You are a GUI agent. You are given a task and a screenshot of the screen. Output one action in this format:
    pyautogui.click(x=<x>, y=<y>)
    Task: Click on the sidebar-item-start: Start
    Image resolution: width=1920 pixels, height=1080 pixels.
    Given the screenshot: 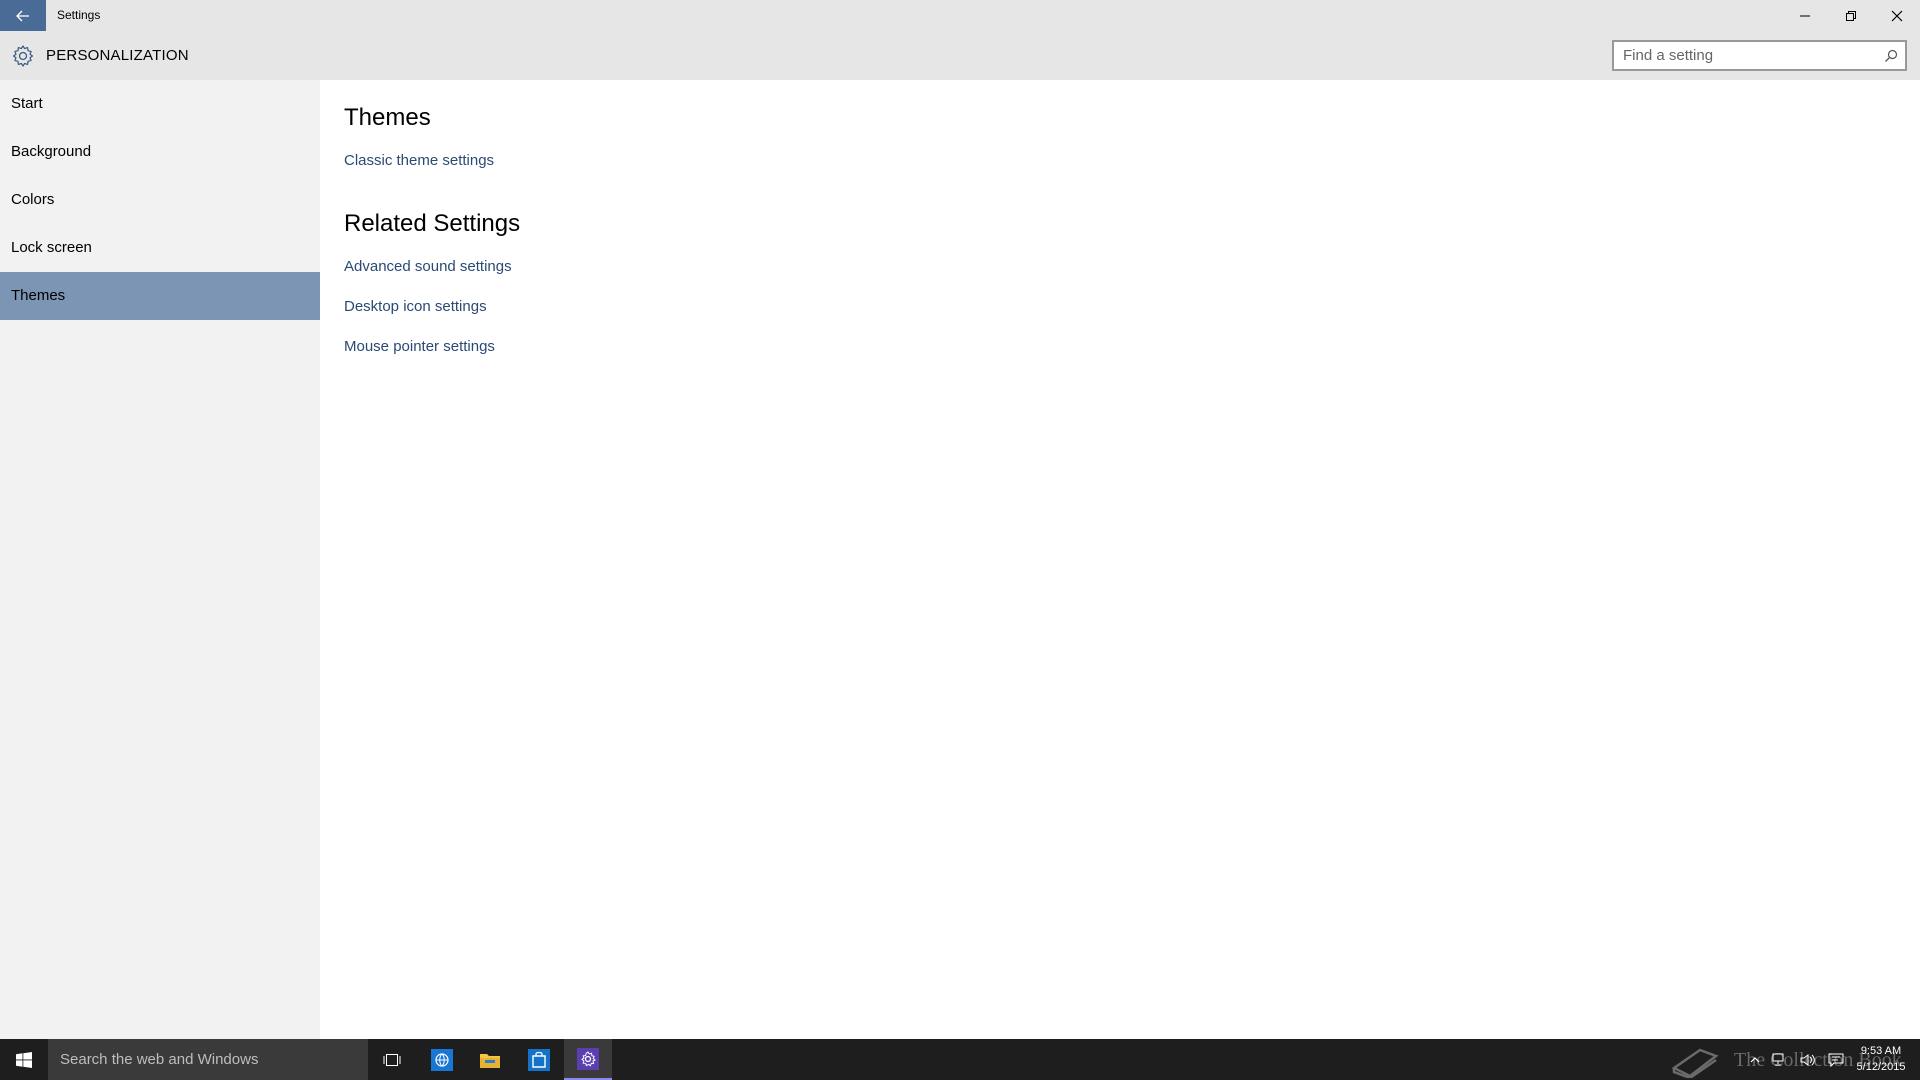 What is the action you would take?
    pyautogui.click(x=160, y=104)
    